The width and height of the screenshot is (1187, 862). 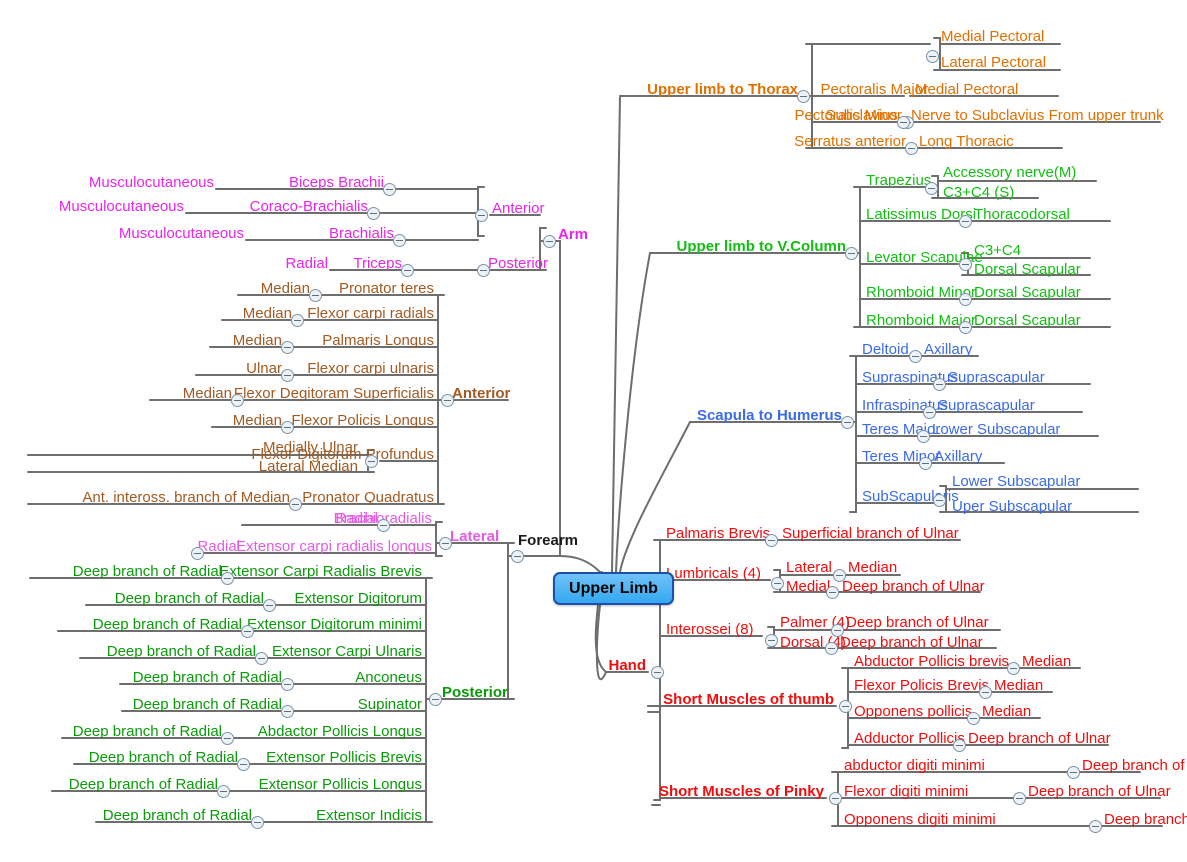 I want to click on collapse-toggle-extensor-digitorum-minimi, so click(x=247, y=631).